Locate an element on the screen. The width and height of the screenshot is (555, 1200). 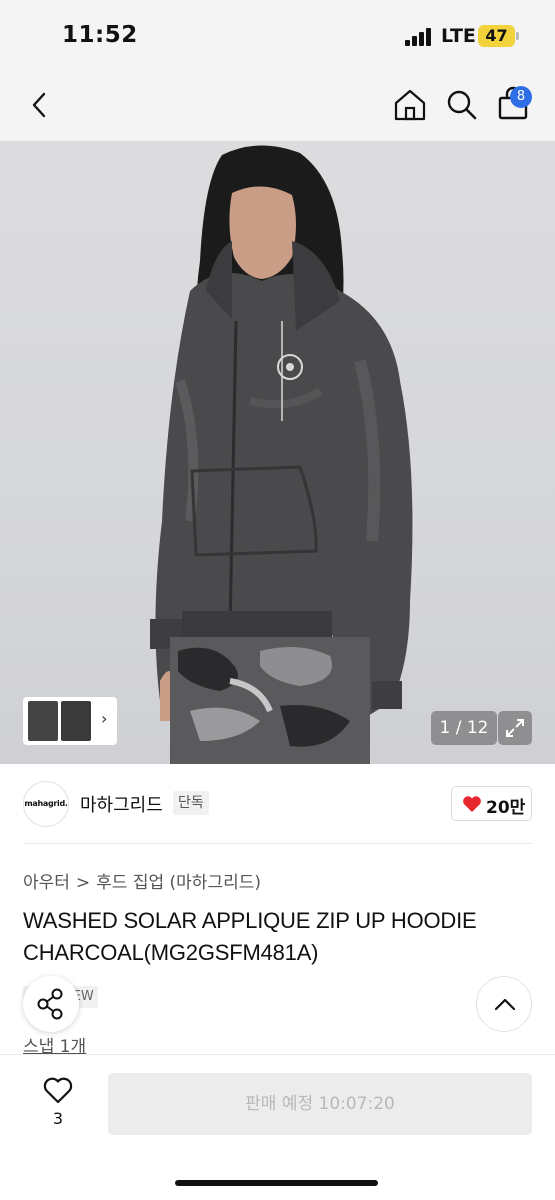
share-button is located at coordinates (51, 1004).